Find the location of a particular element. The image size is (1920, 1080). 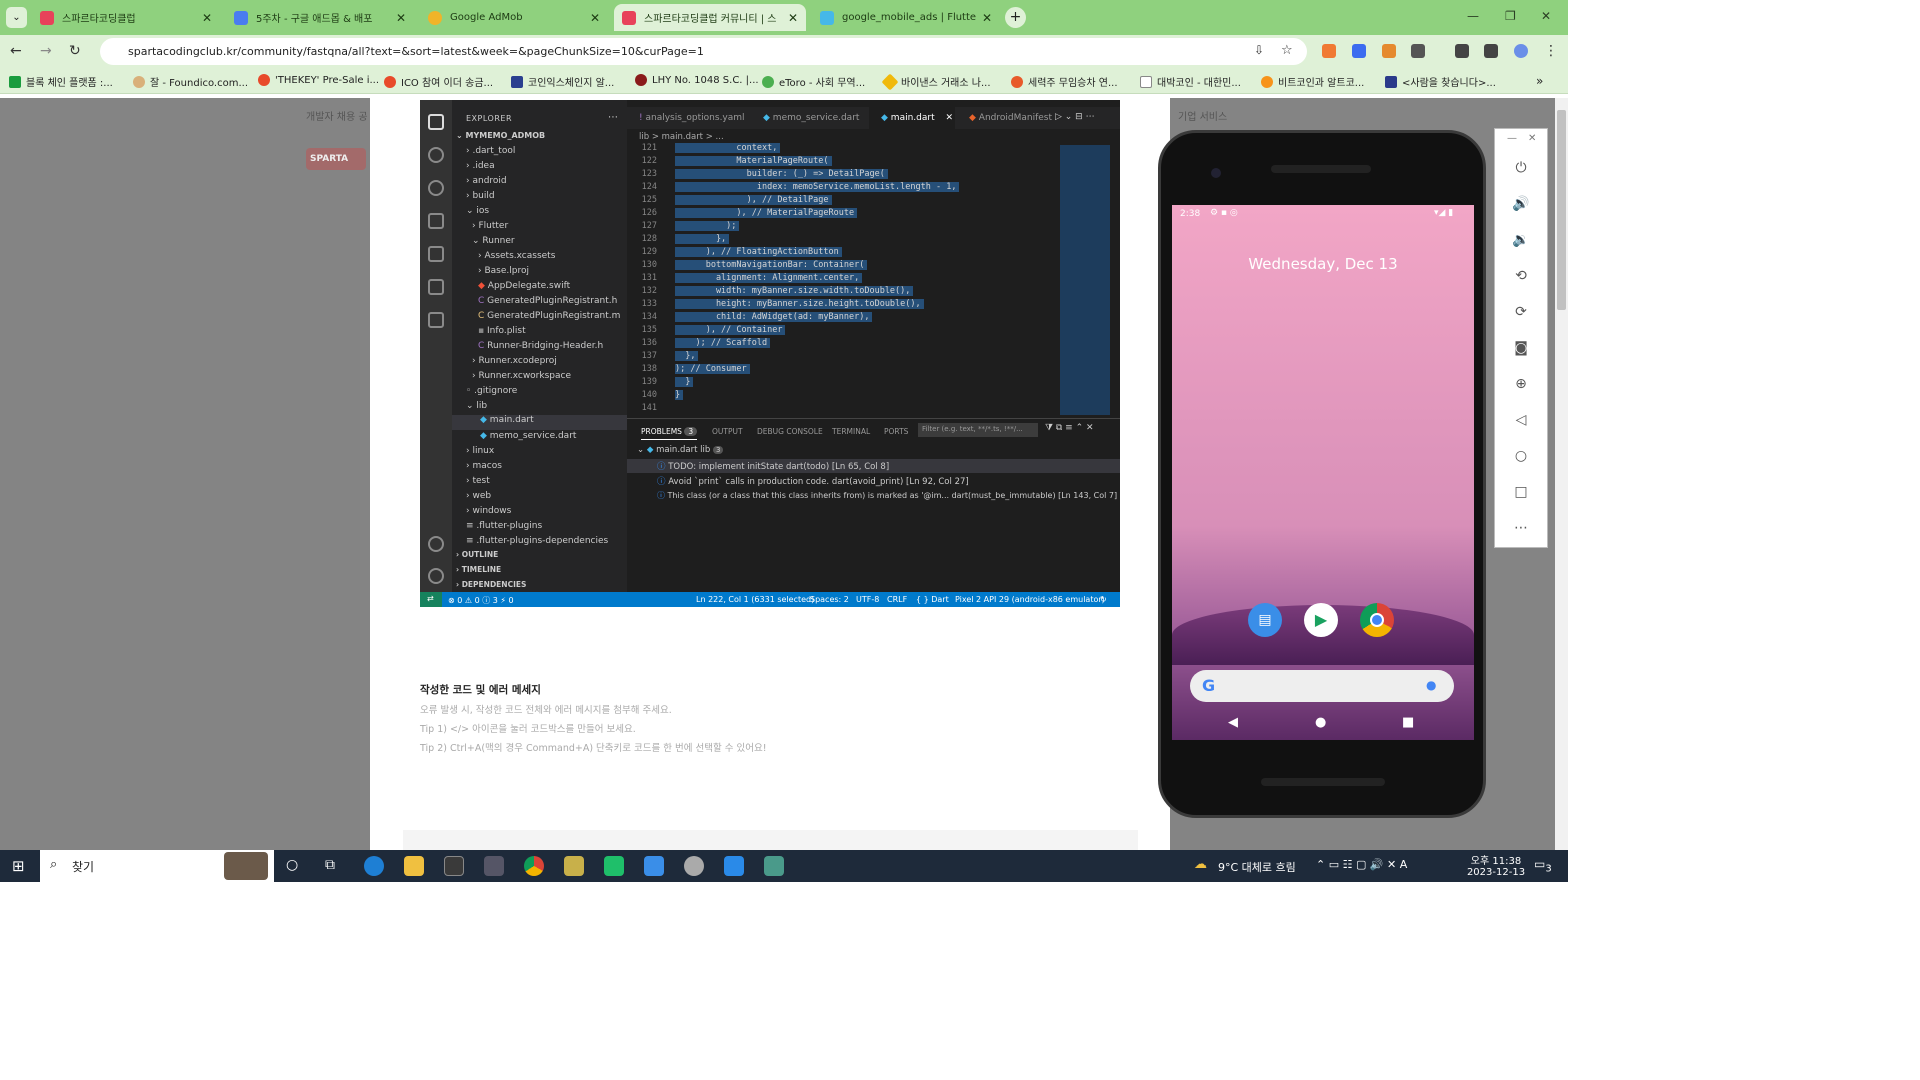

camera-icon: ◙ is located at coordinates (1521, 348).